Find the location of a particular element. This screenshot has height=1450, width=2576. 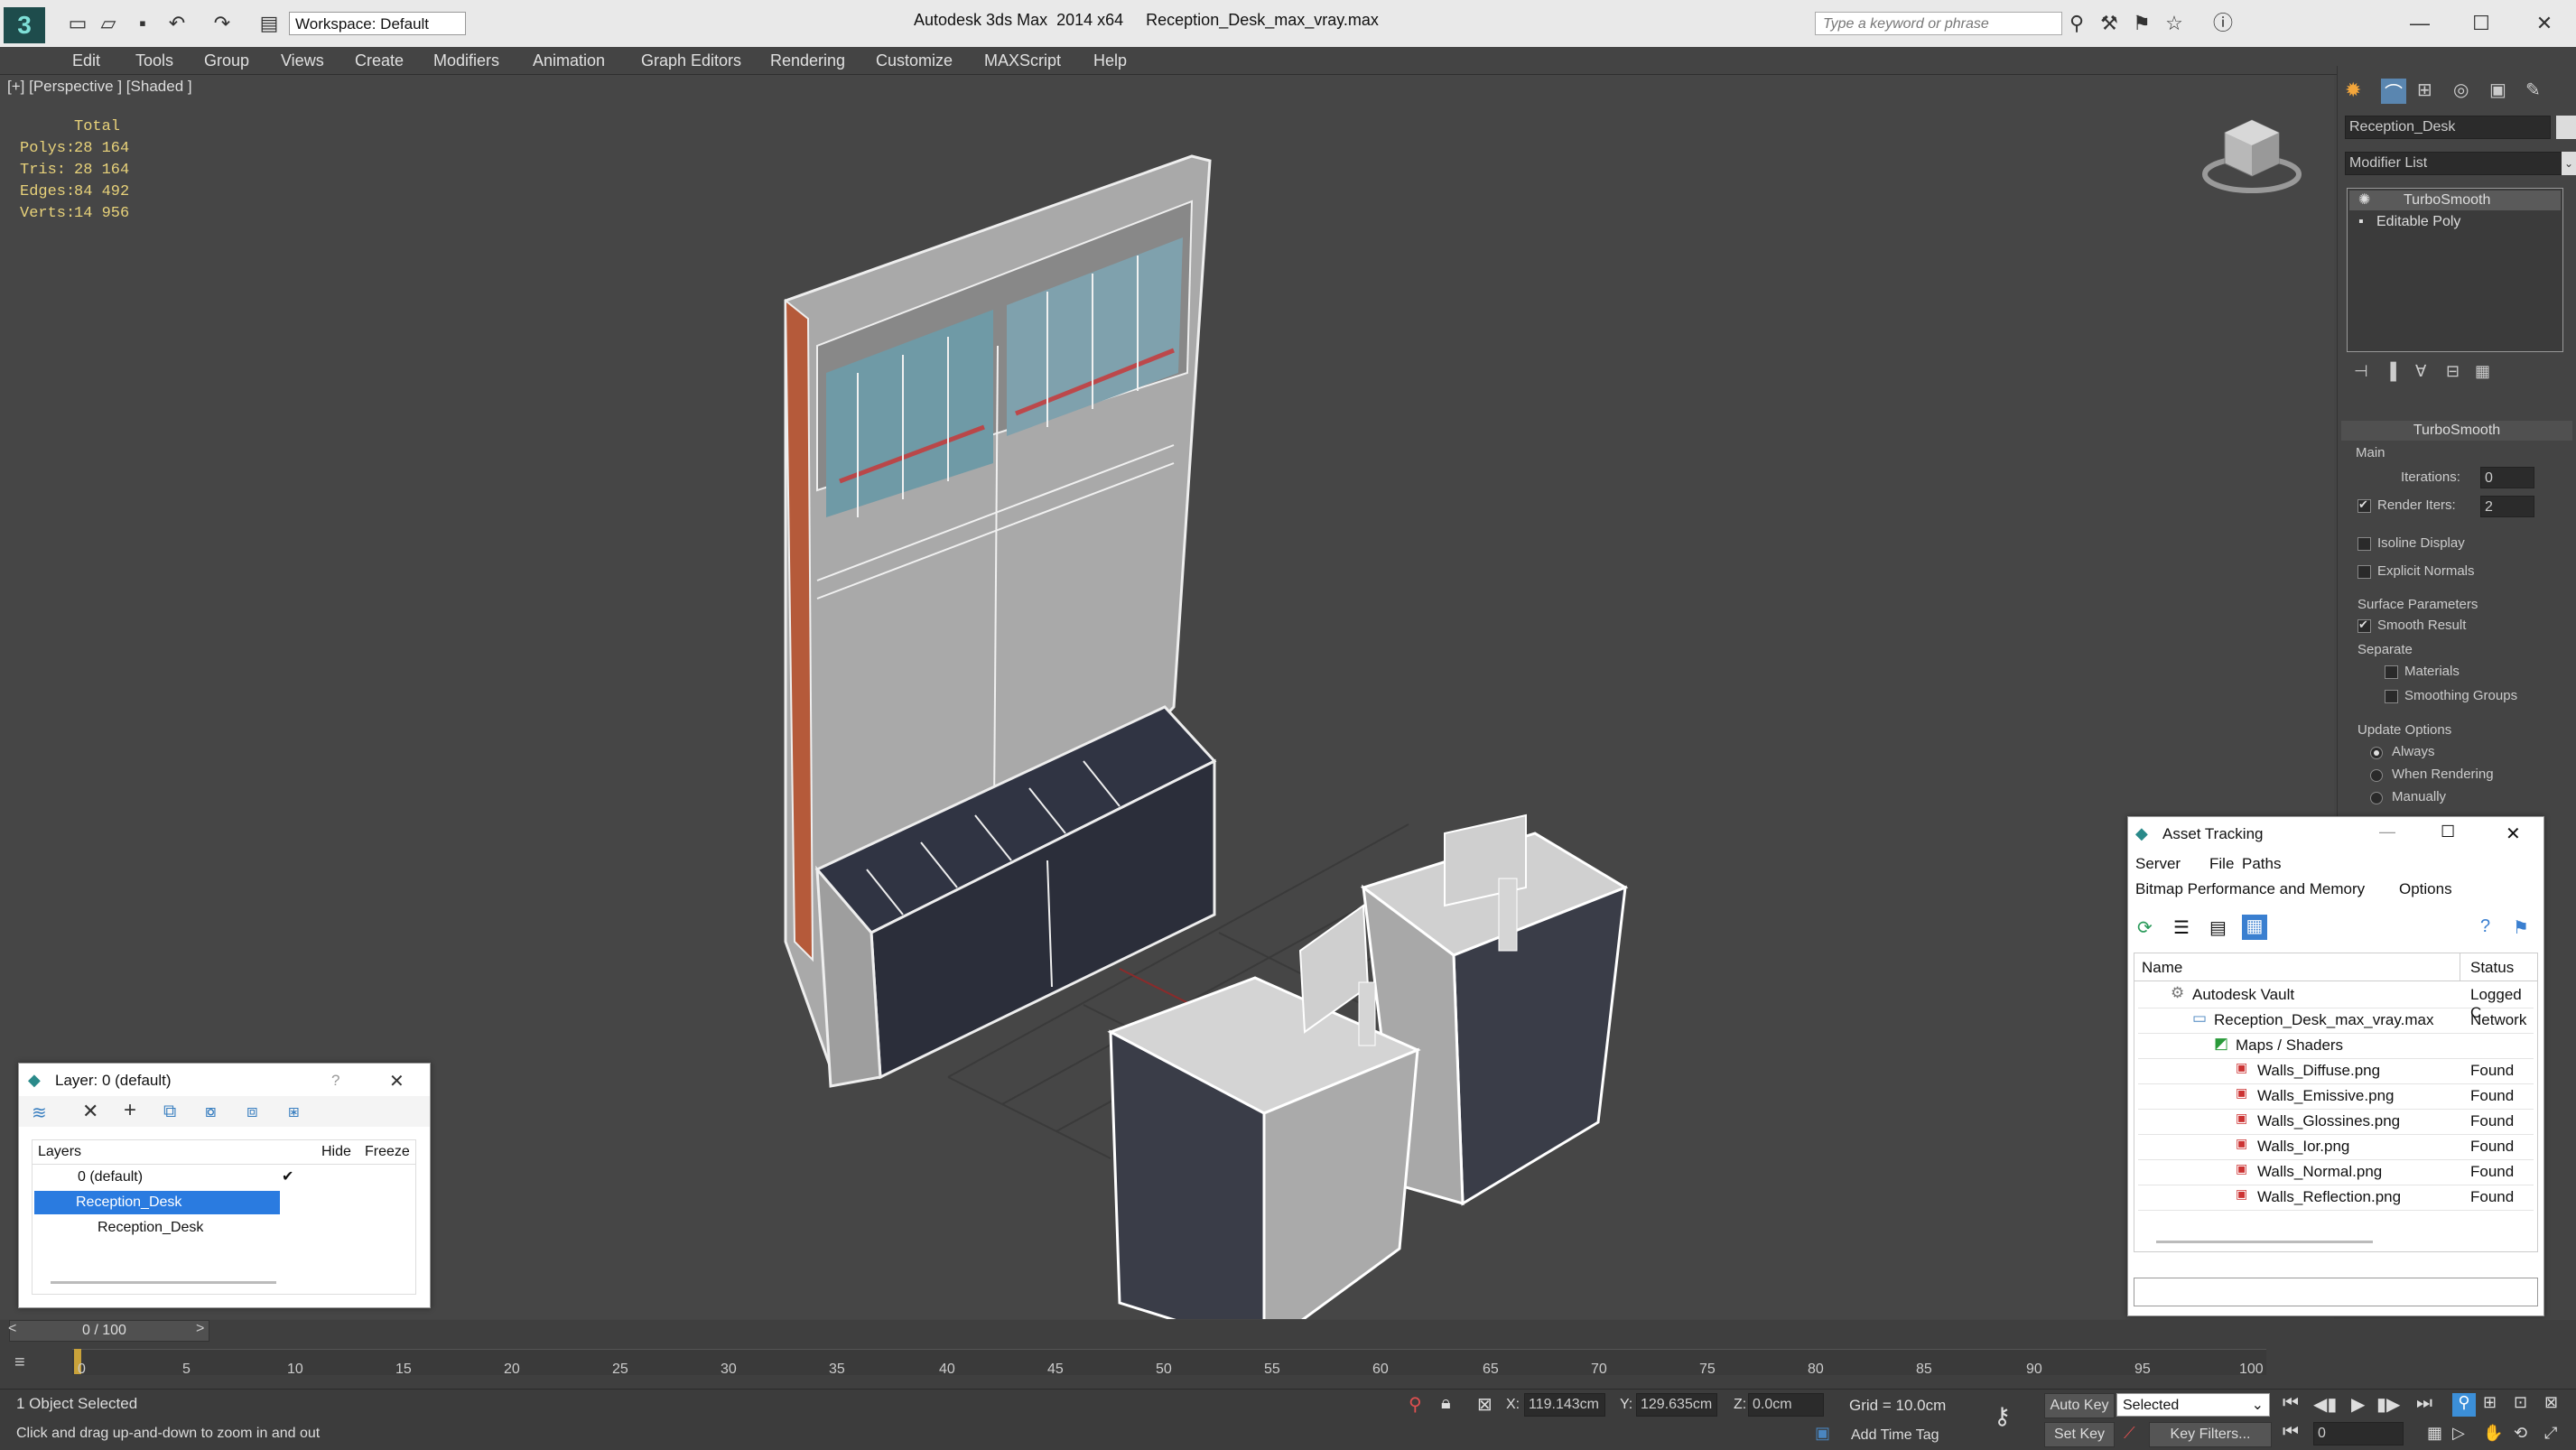

delete-layer-icon: ✕ is located at coordinates (90, 1111).